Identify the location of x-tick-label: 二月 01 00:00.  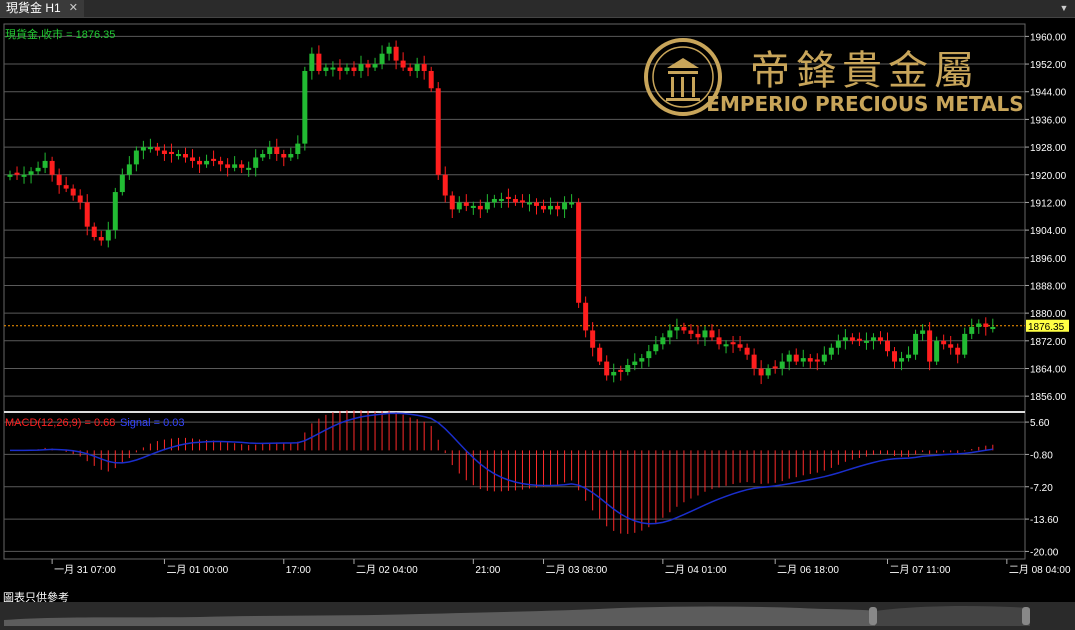
(197, 570).